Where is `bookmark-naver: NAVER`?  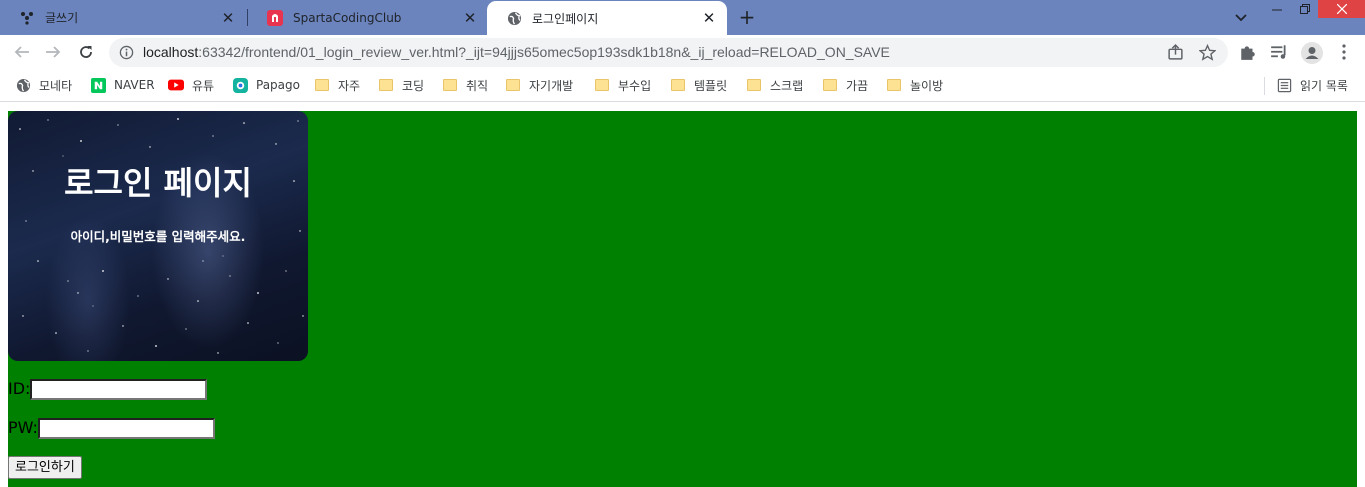 bookmark-naver: NAVER is located at coordinates (122, 85).